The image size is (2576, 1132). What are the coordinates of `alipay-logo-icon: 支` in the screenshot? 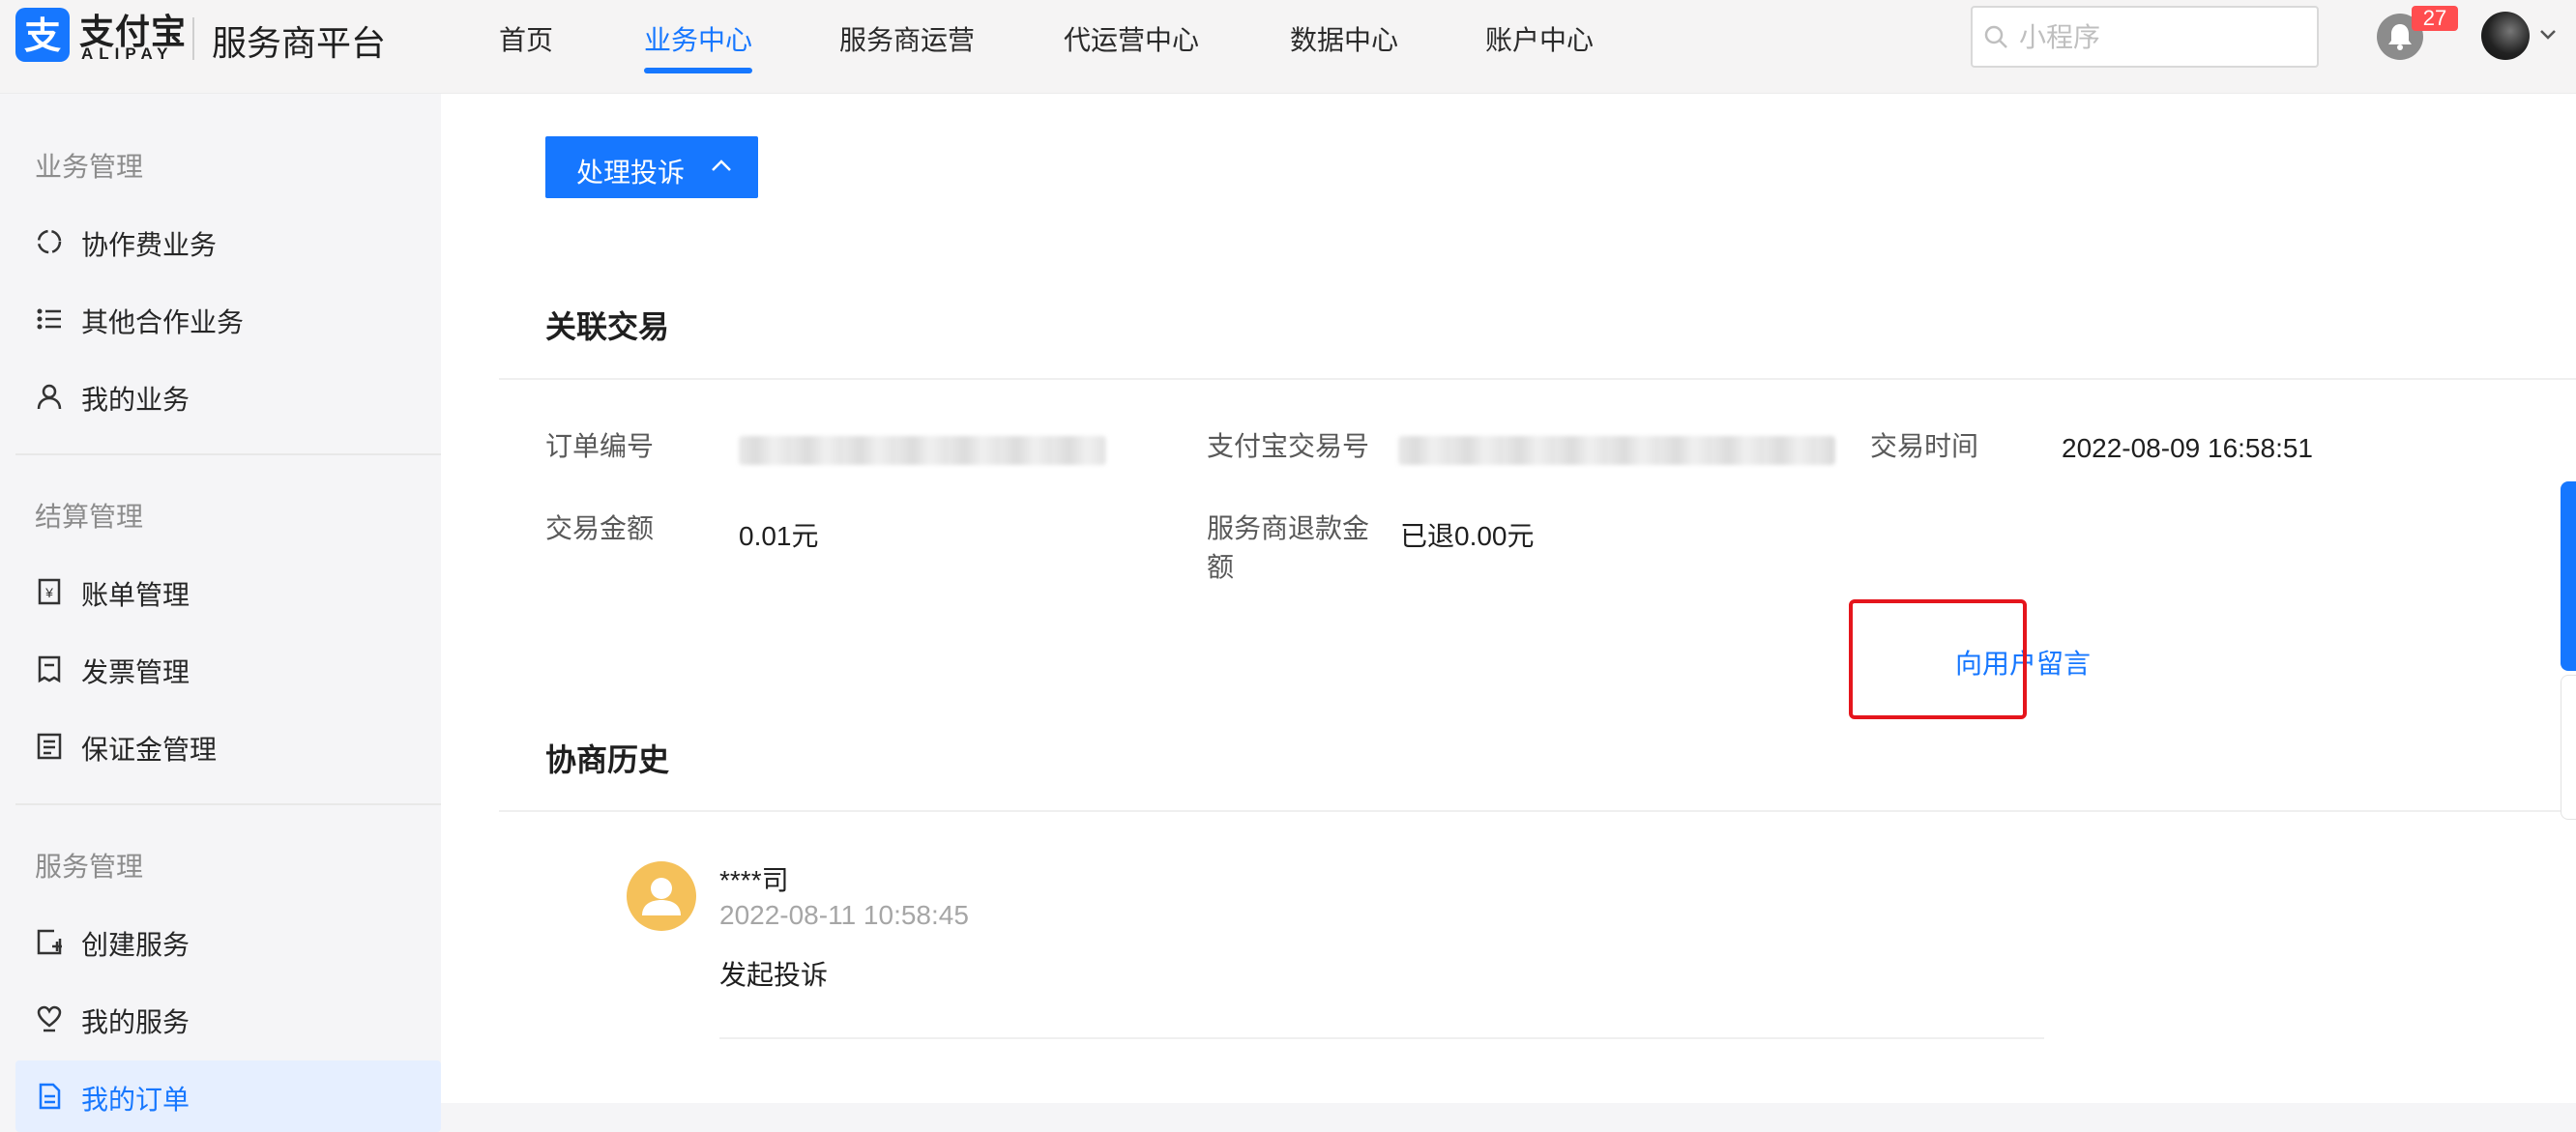 It's located at (42, 35).